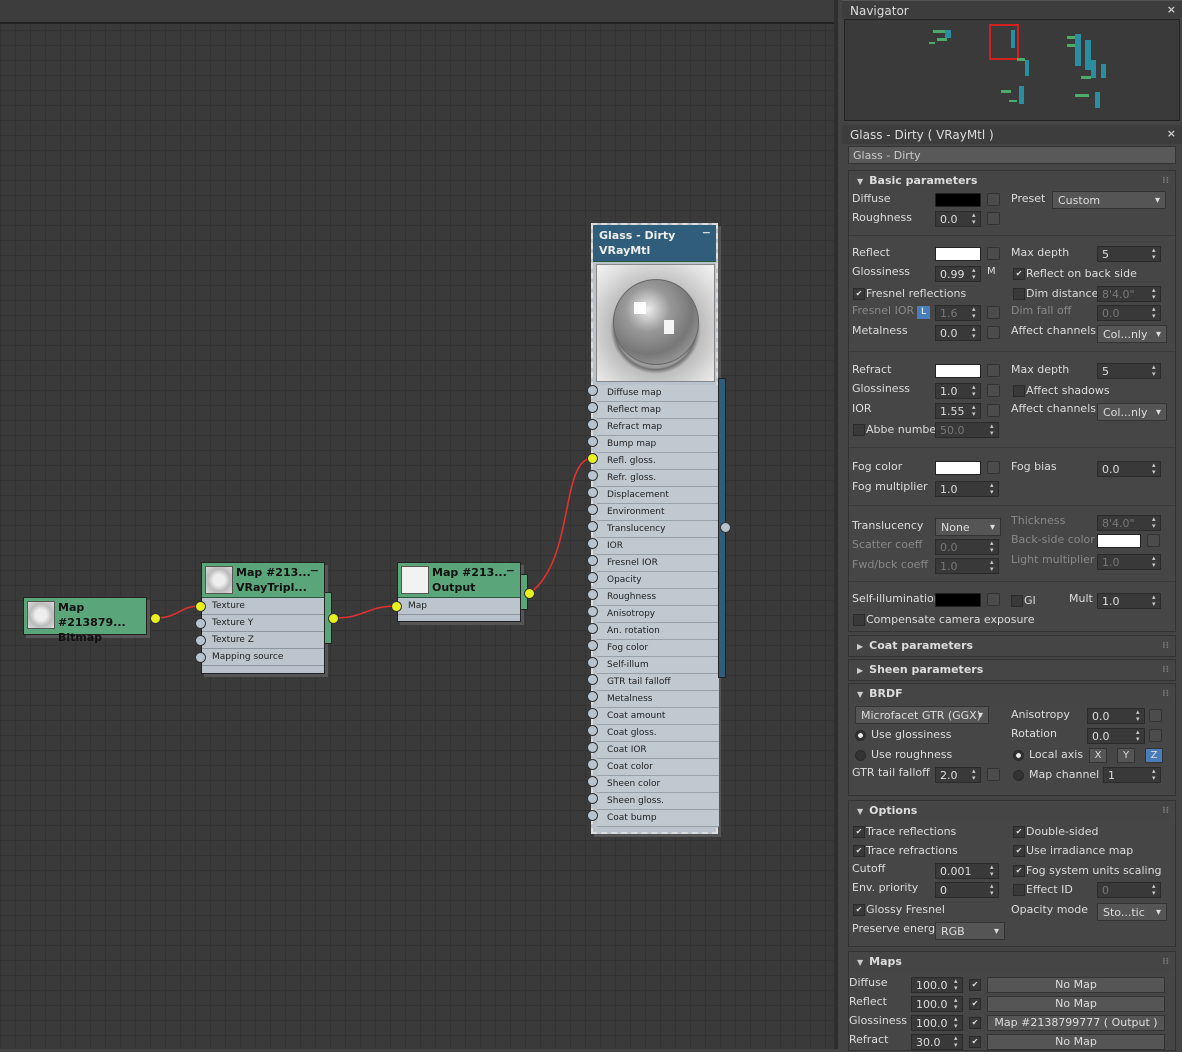 This screenshot has height=1052, width=1182. Describe the element at coordinates (1023, 600) in the screenshot. I see `gi-checkbox: GI` at that location.